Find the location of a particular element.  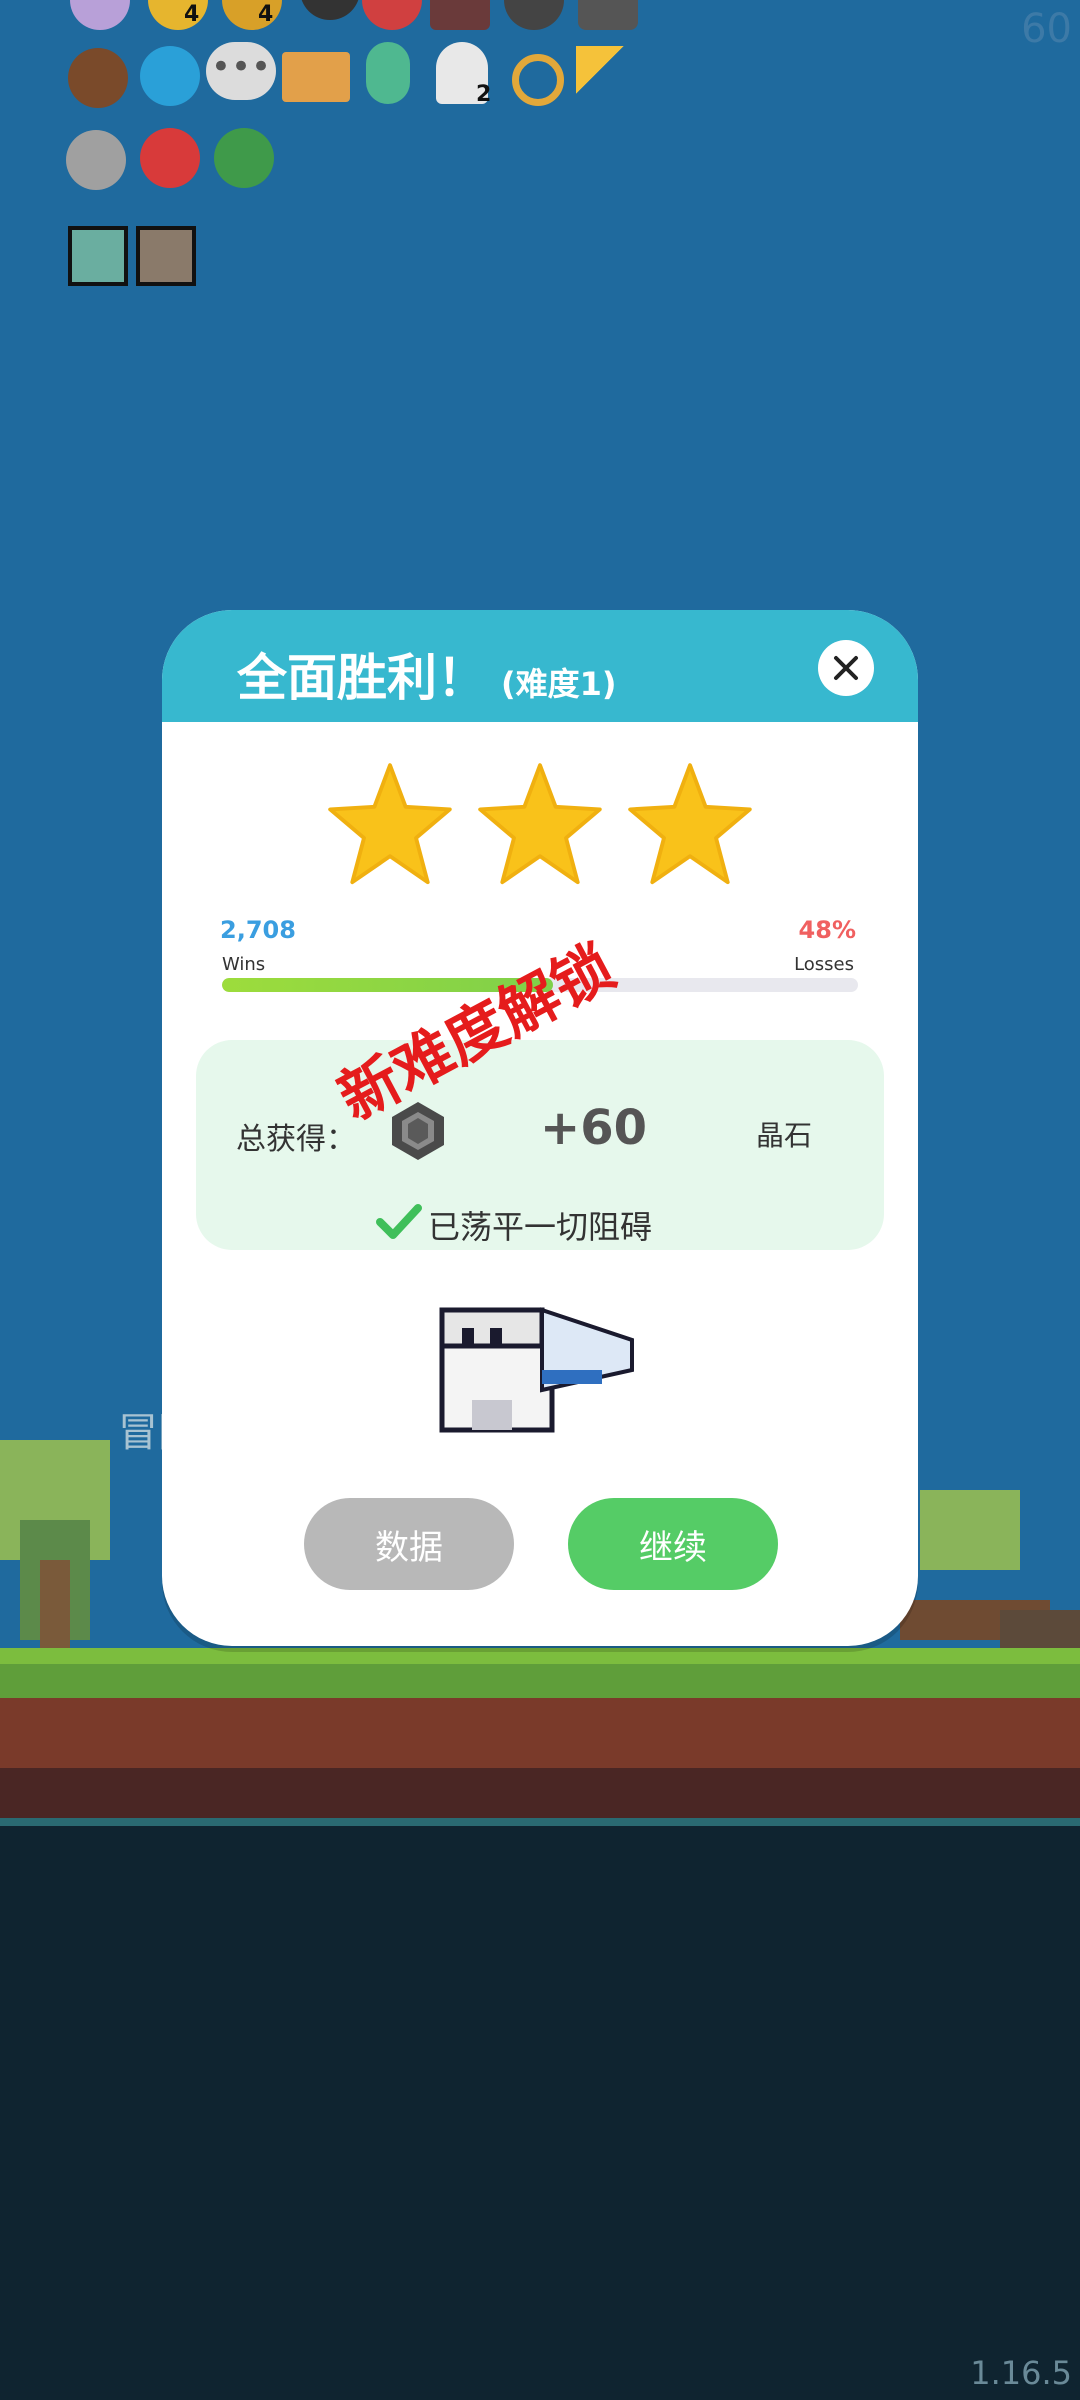

status-text: 已荡平一切阻碍 is located at coordinates (540, 1227).